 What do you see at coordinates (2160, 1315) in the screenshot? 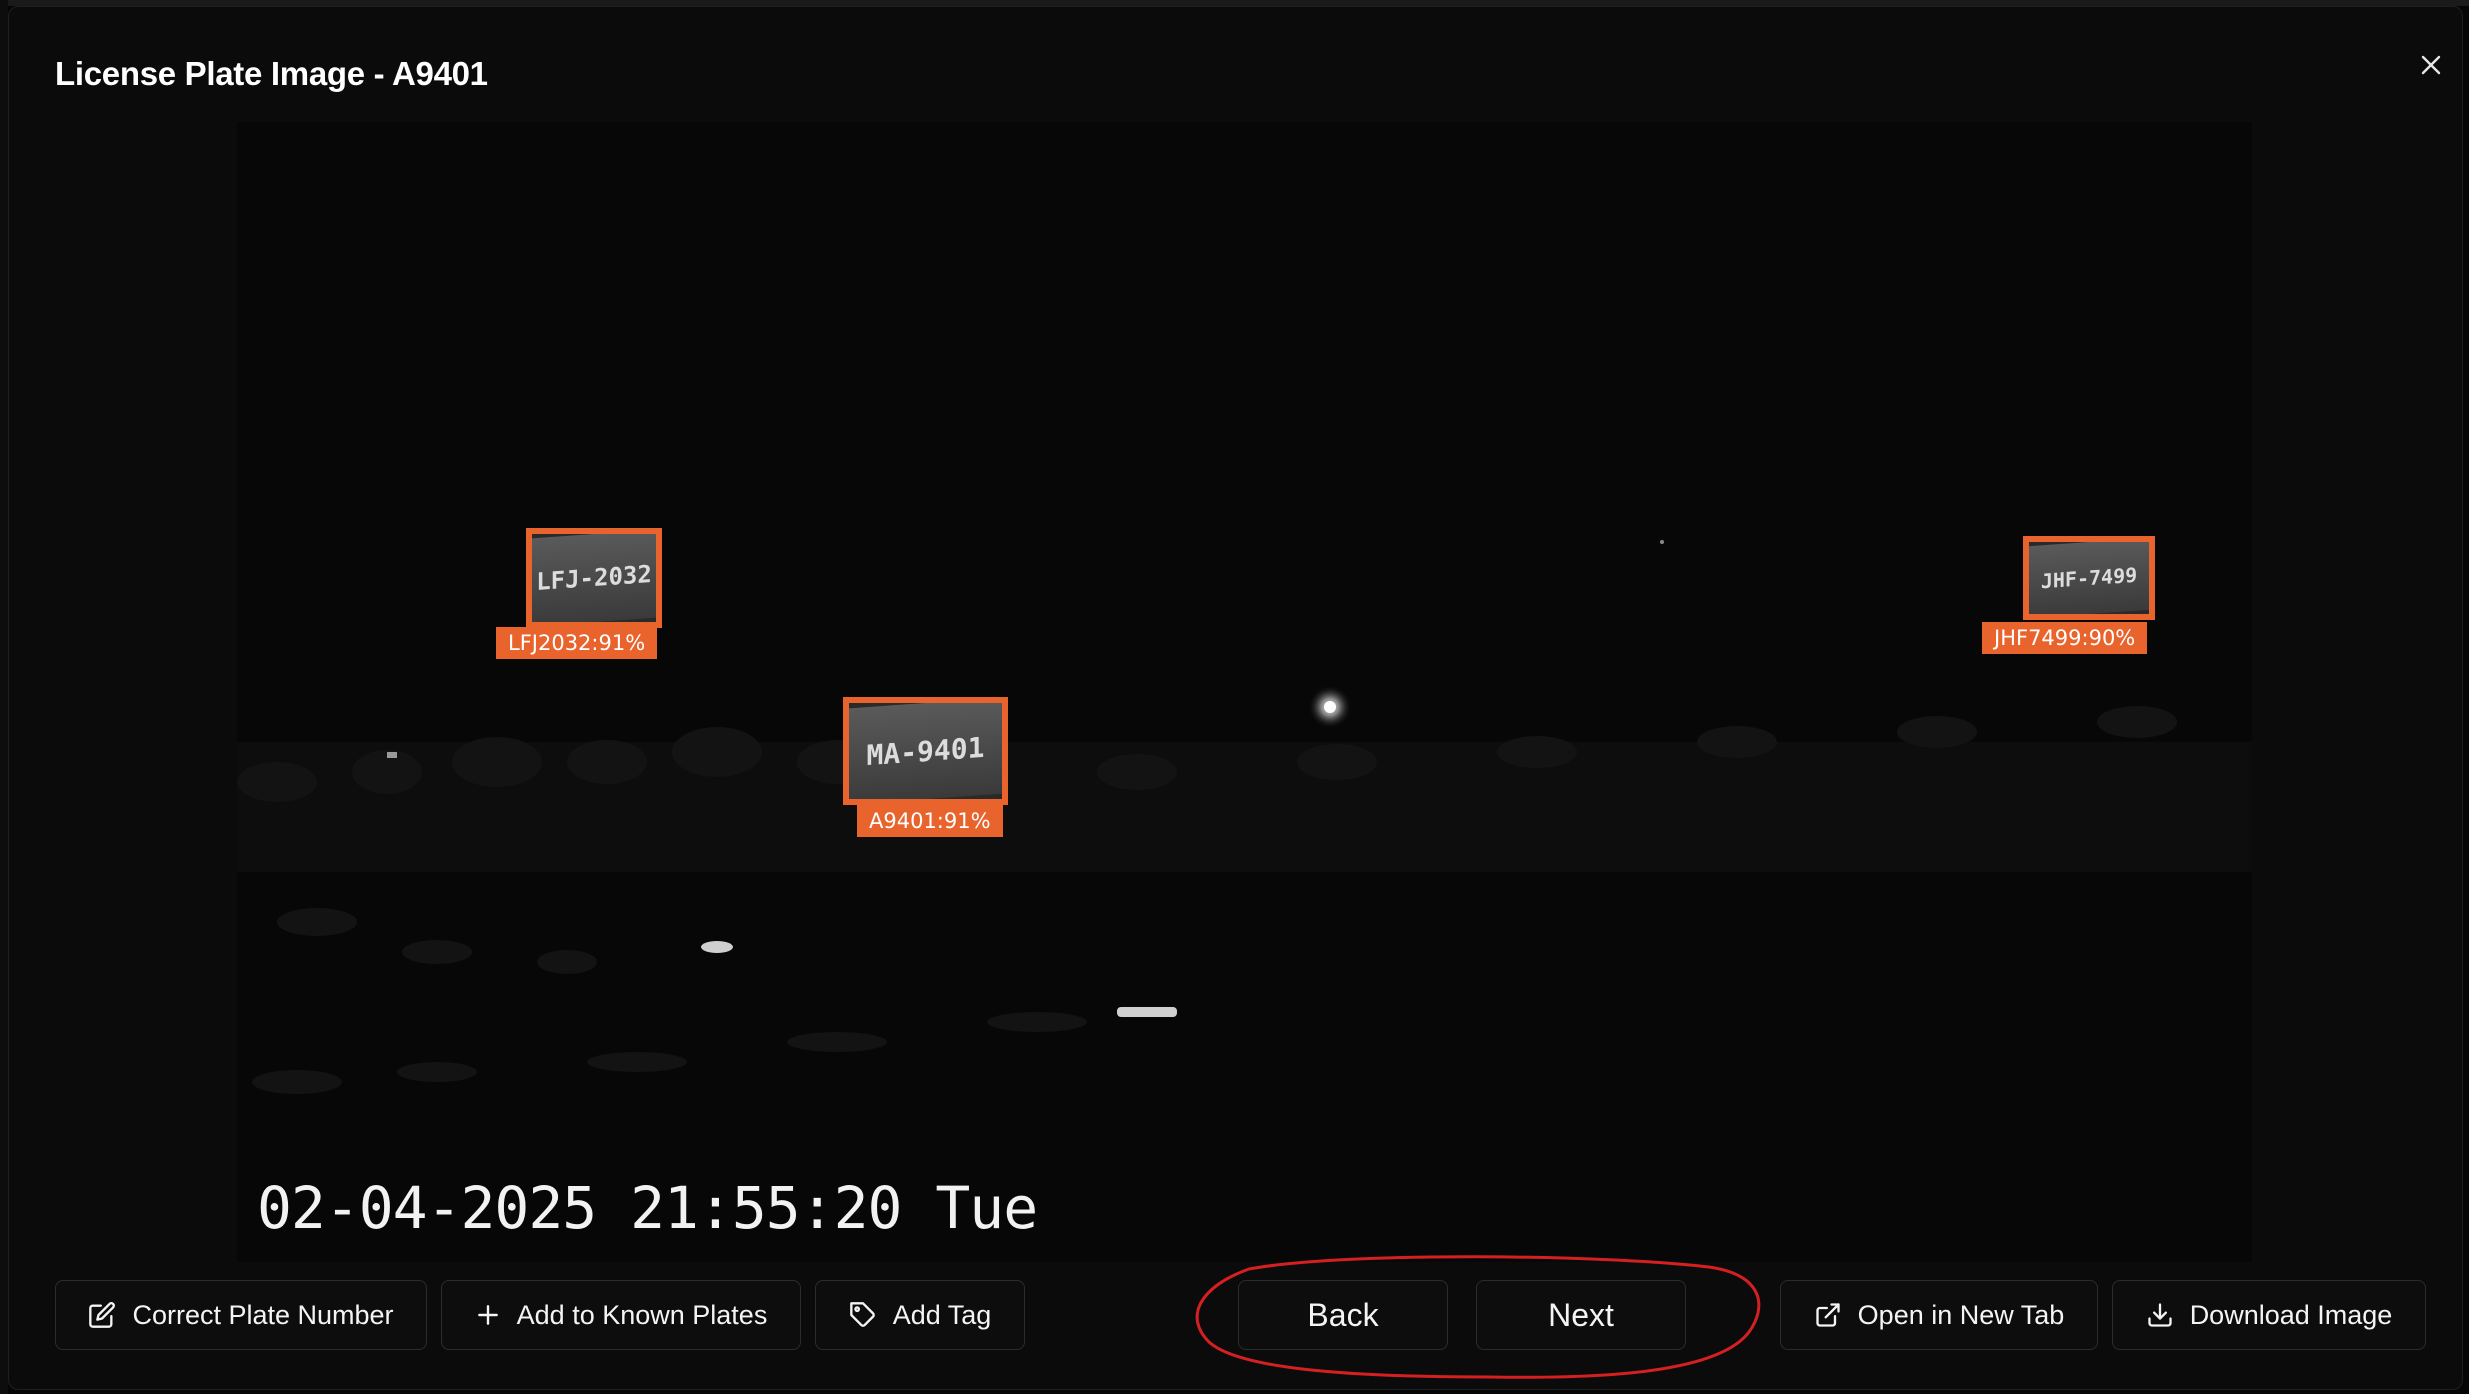
I see `download-icon` at bounding box center [2160, 1315].